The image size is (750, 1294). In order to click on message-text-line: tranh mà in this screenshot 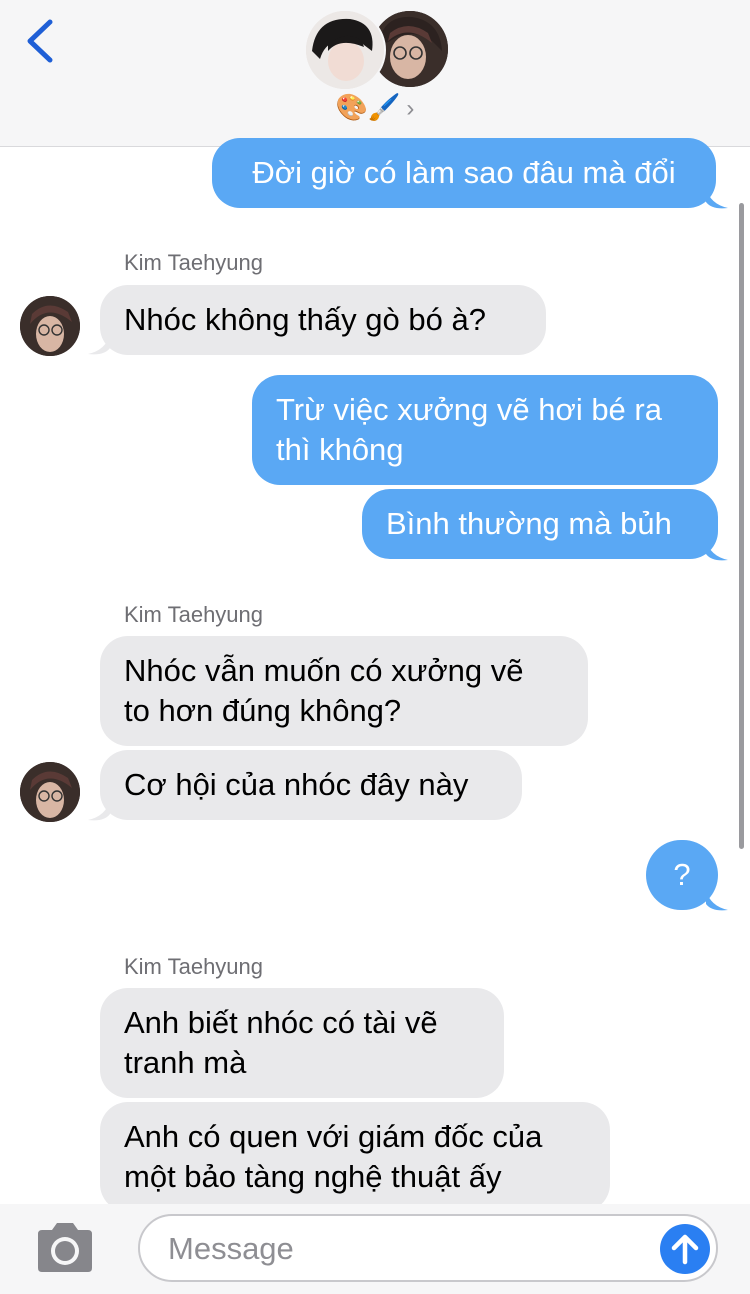, I will do `click(185, 1062)`.